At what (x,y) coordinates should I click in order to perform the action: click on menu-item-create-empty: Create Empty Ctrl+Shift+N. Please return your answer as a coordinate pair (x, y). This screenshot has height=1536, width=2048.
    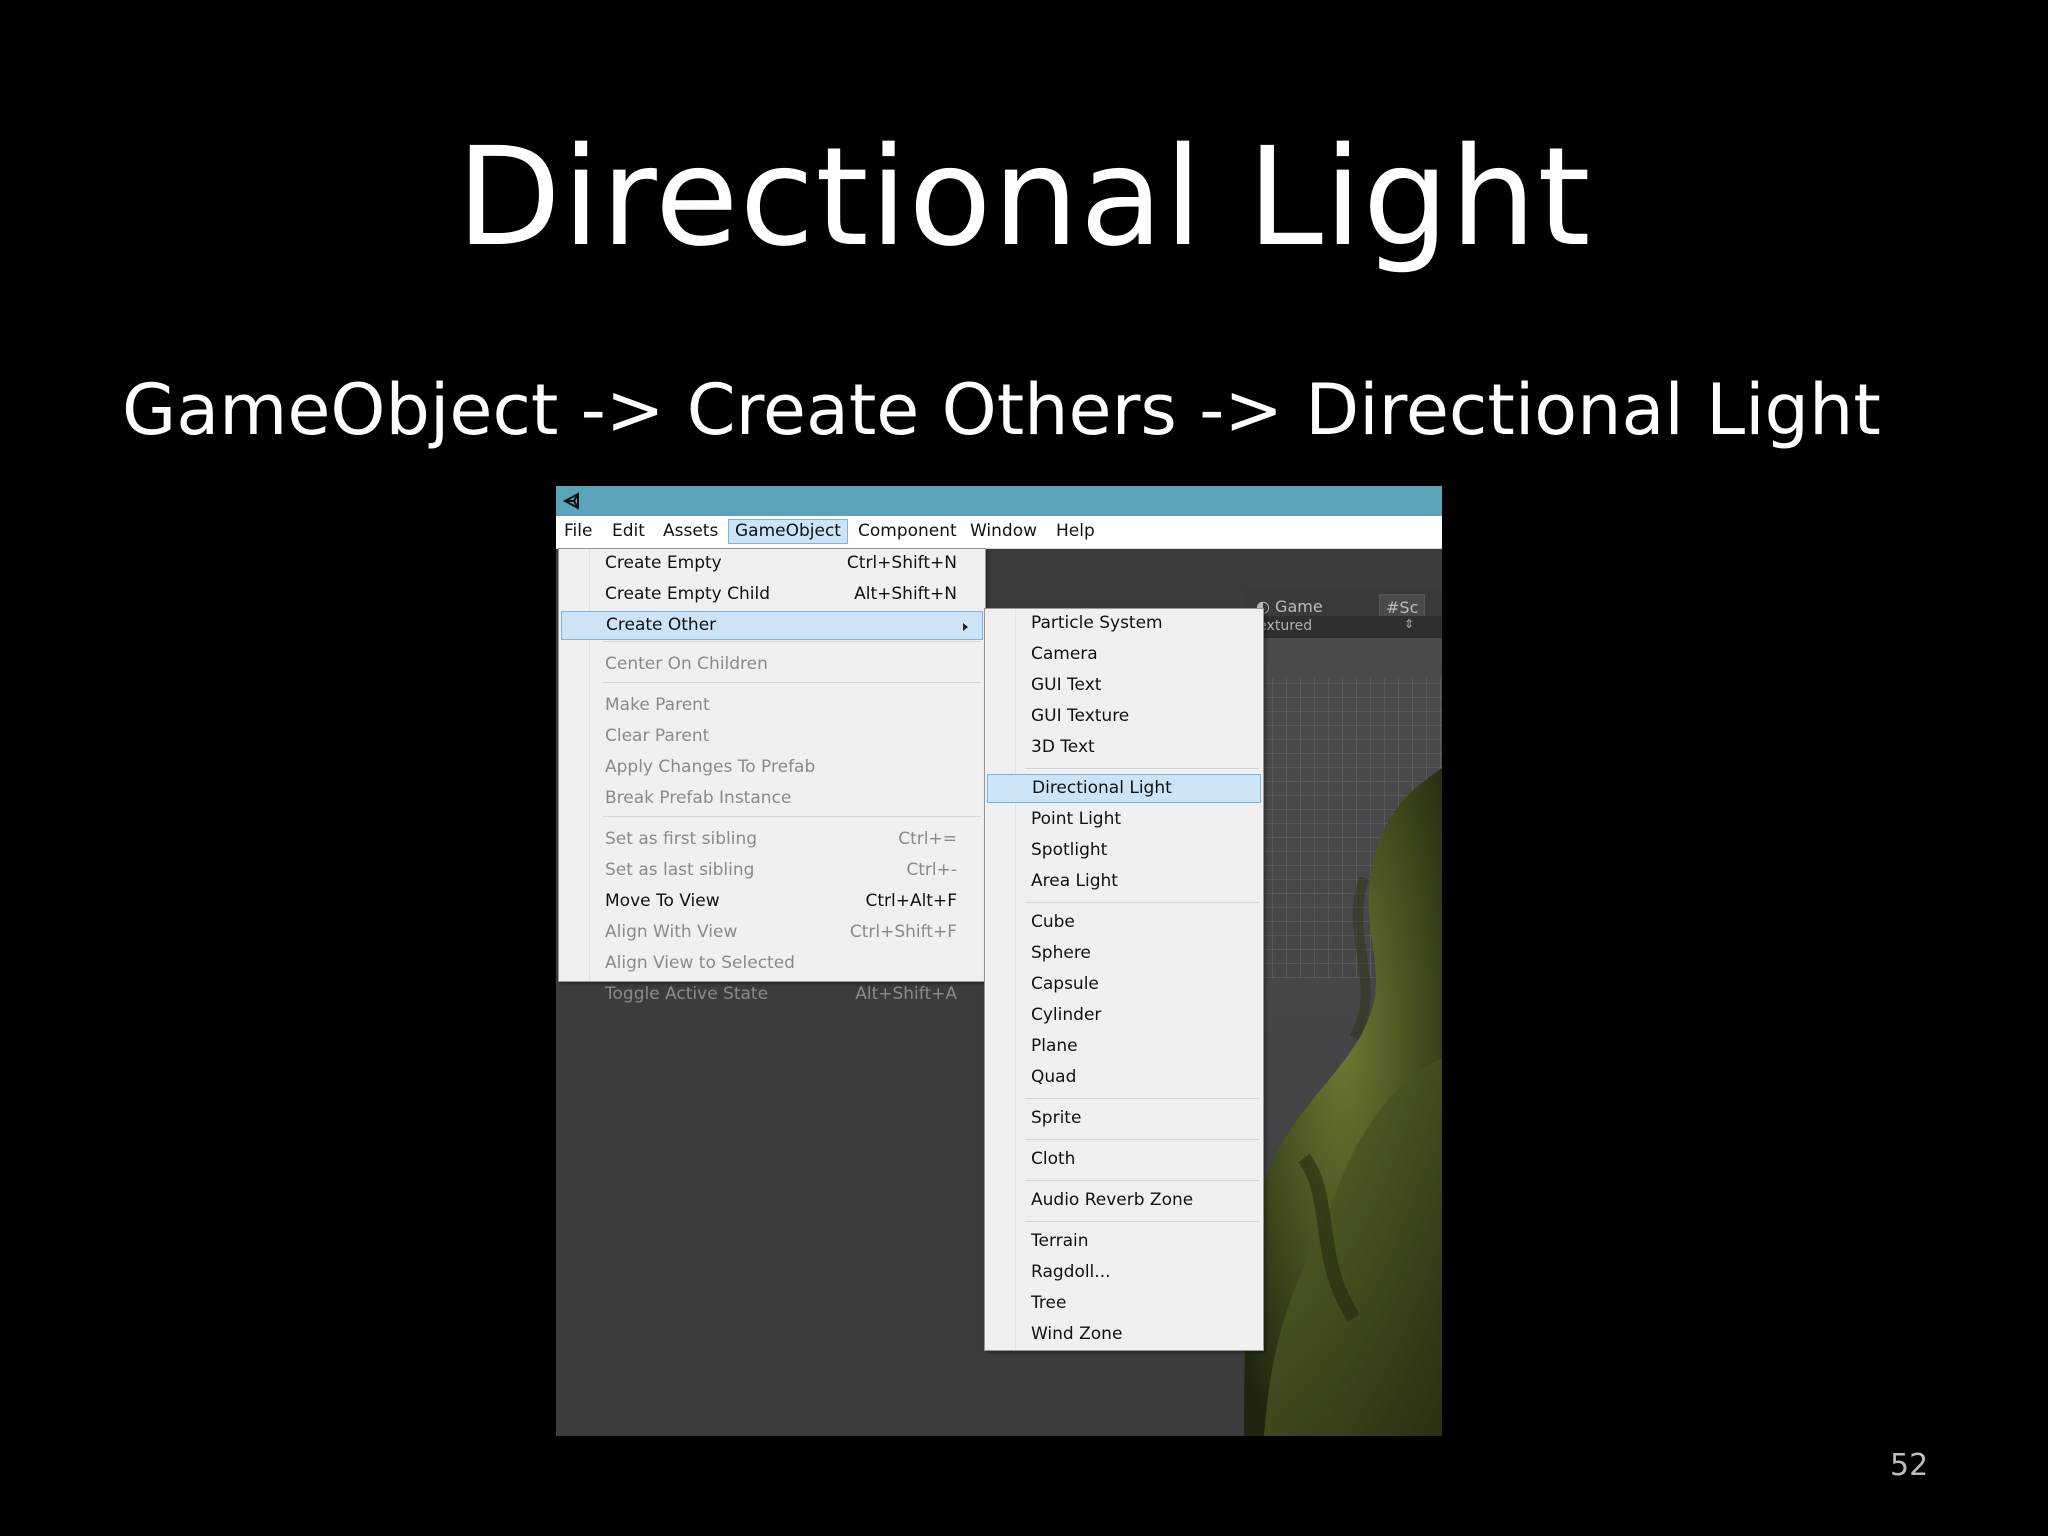
    Looking at the image, I should click on (772, 563).